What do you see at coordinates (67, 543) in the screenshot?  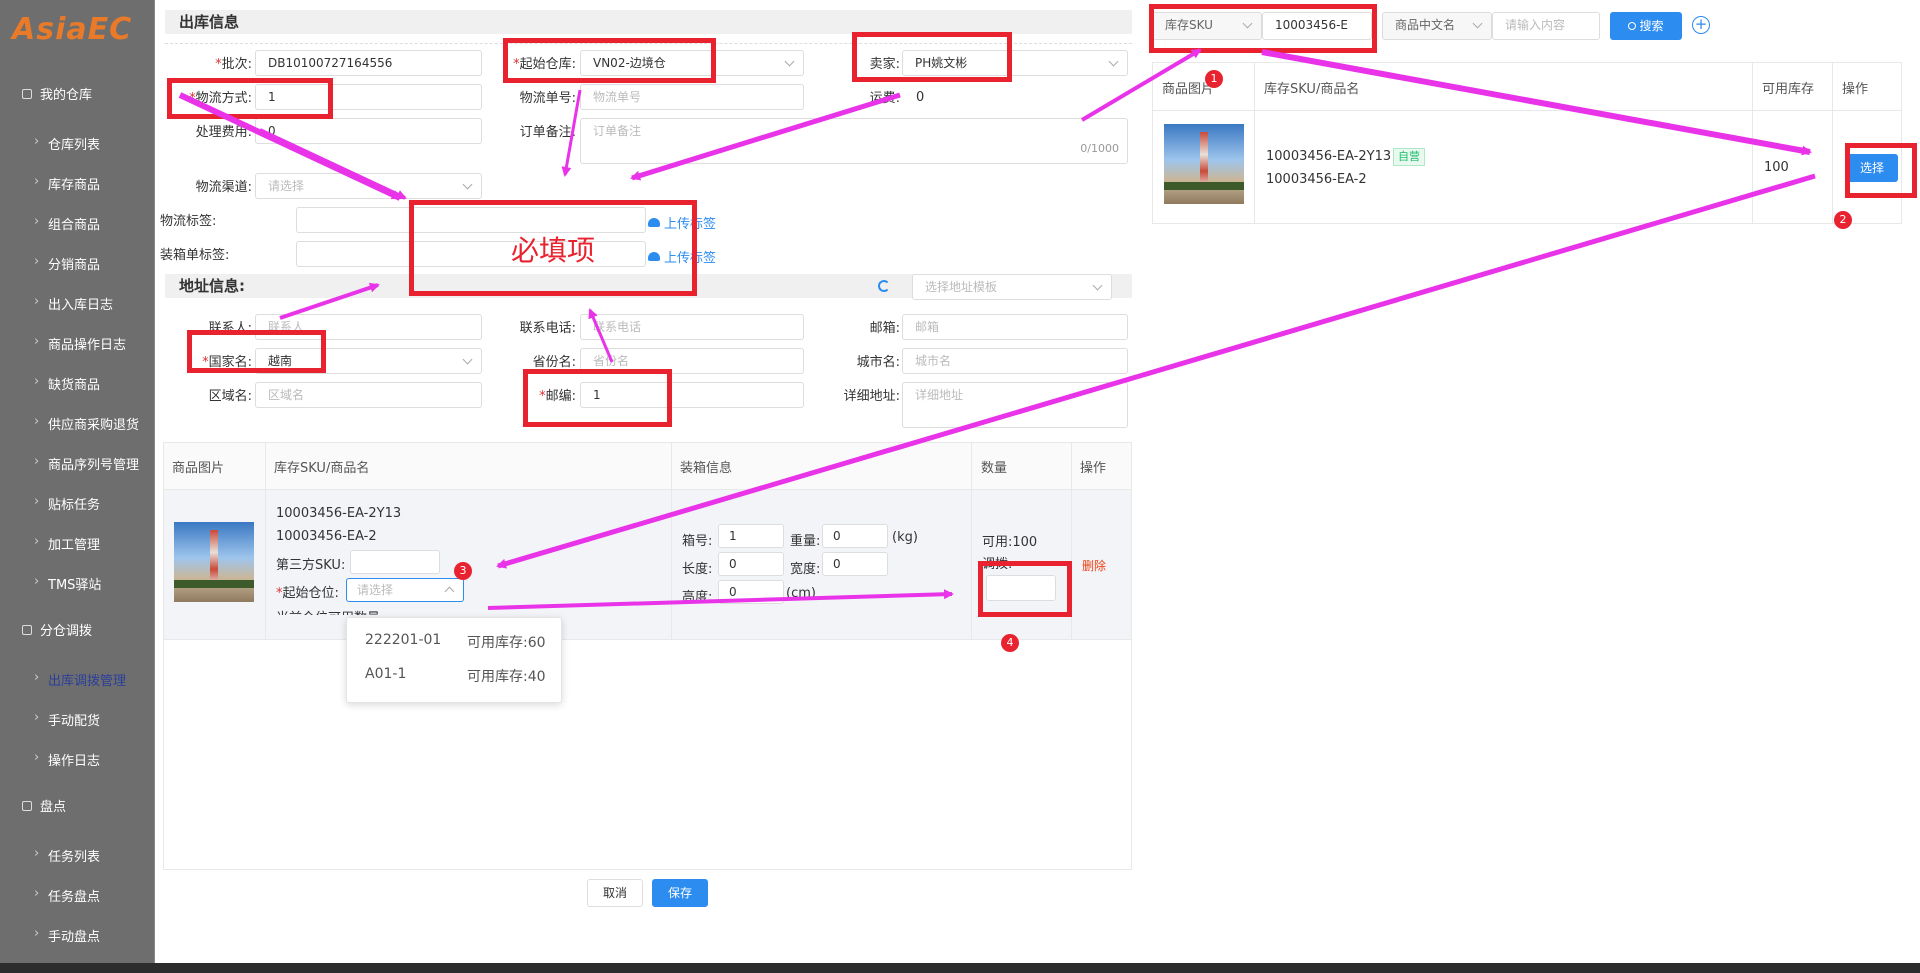 I see `sidebar-item-processing: 加工管理` at bounding box center [67, 543].